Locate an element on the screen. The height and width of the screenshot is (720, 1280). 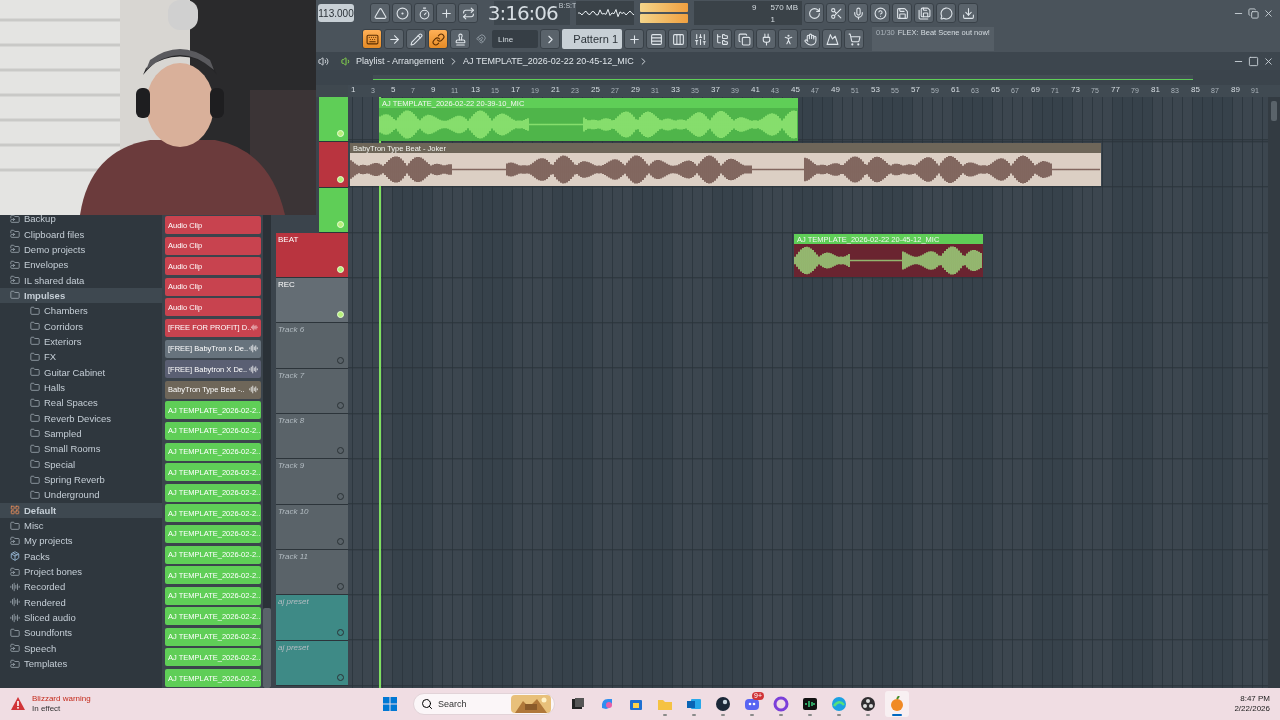
browser-item: Templates is located at coordinates (81, 663).